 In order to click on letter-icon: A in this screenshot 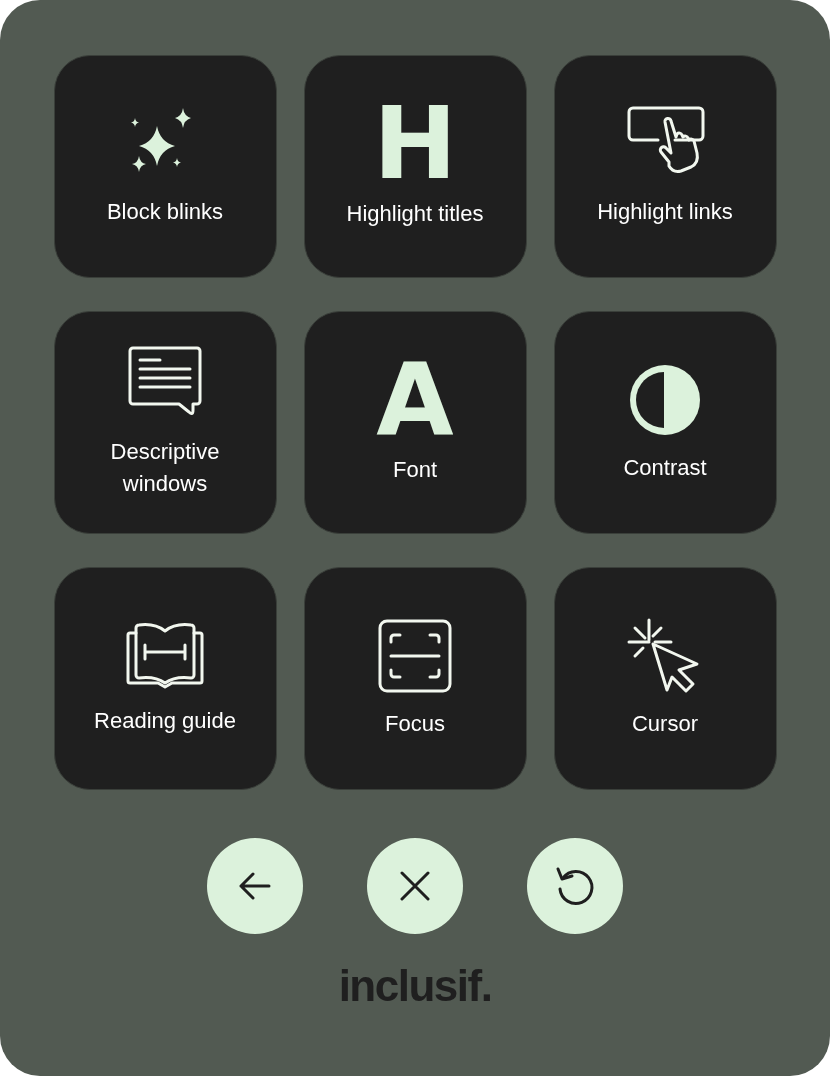, I will do `click(415, 399)`.